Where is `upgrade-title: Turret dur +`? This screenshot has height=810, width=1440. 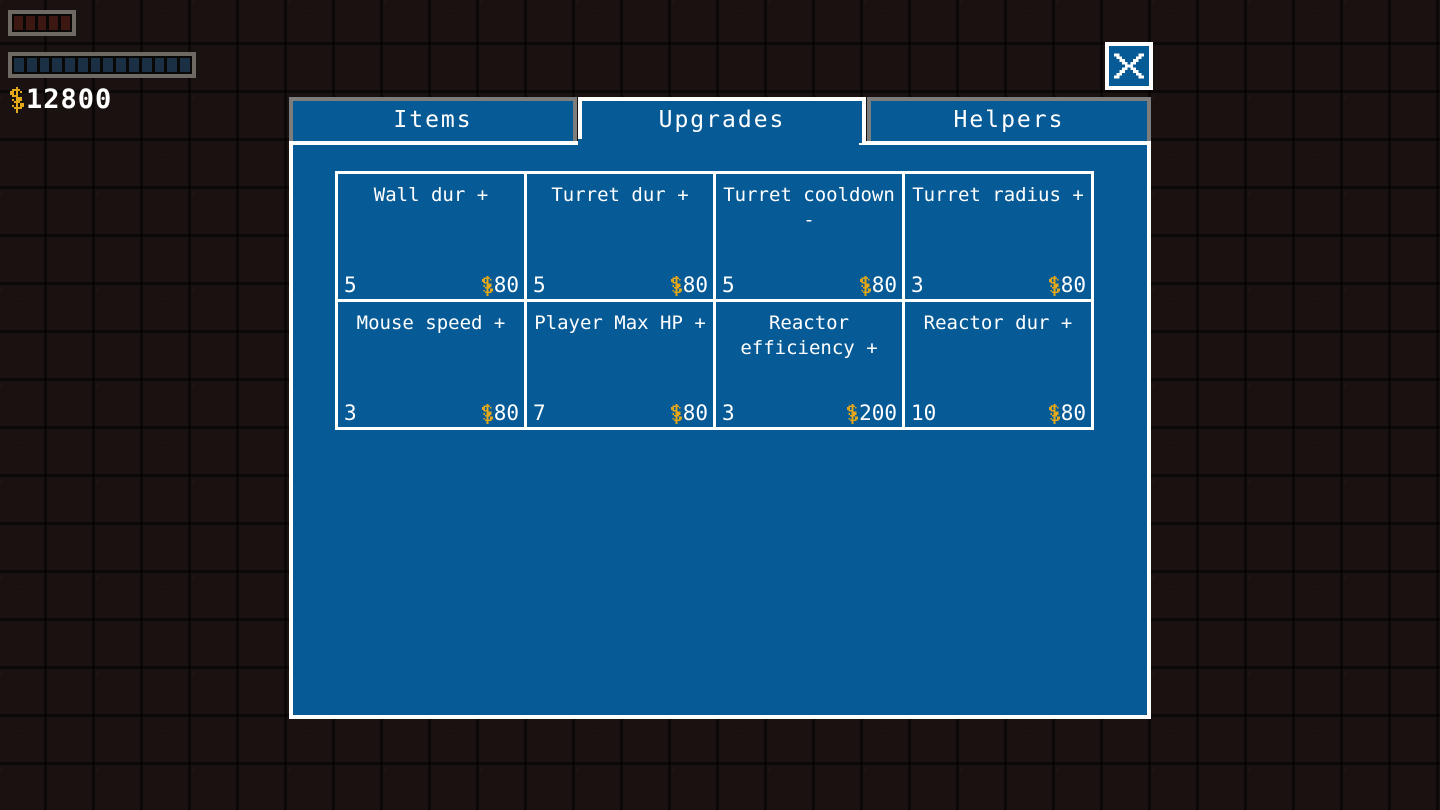 upgrade-title: Turret dur + is located at coordinates (620, 195).